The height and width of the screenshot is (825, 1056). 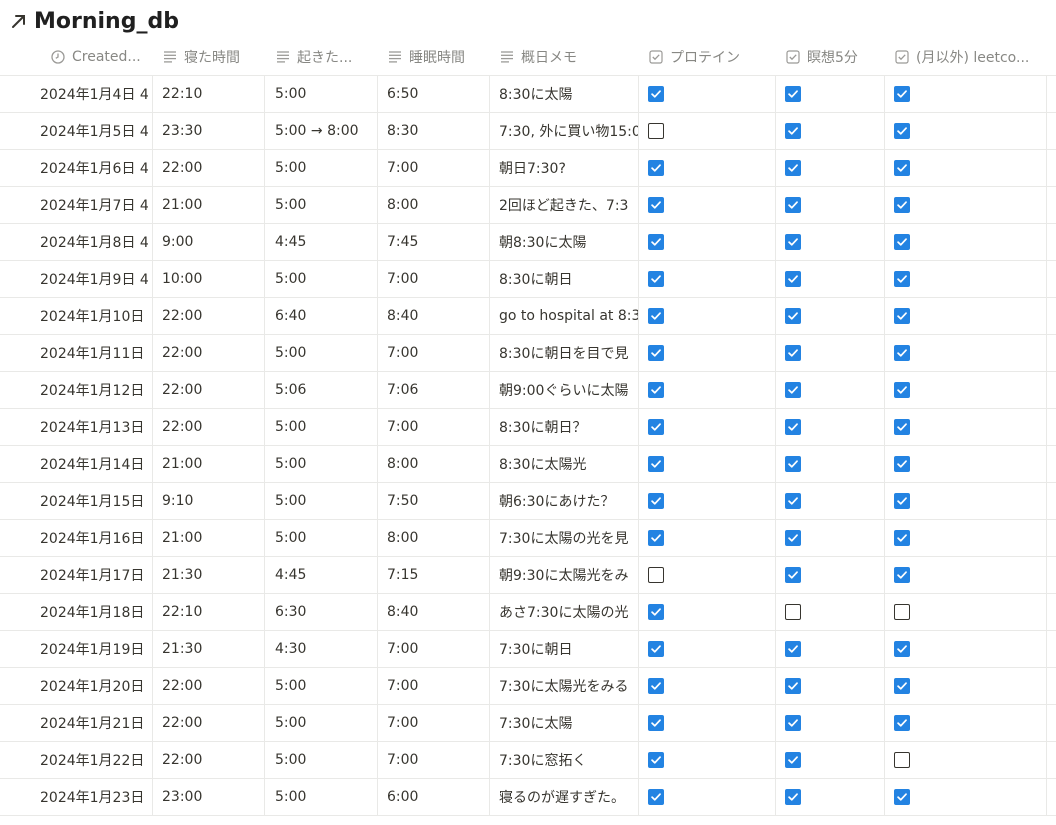 What do you see at coordinates (568, 94) in the screenshot?
I see `memo-cell: 8:30に太陽` at bounding box center [568, 94].